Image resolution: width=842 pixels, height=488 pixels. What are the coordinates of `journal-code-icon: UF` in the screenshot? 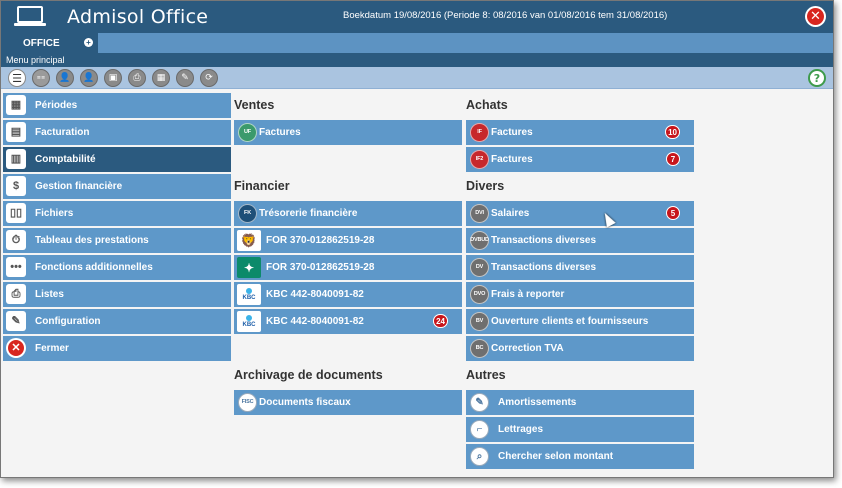 It's located at (247, 132).